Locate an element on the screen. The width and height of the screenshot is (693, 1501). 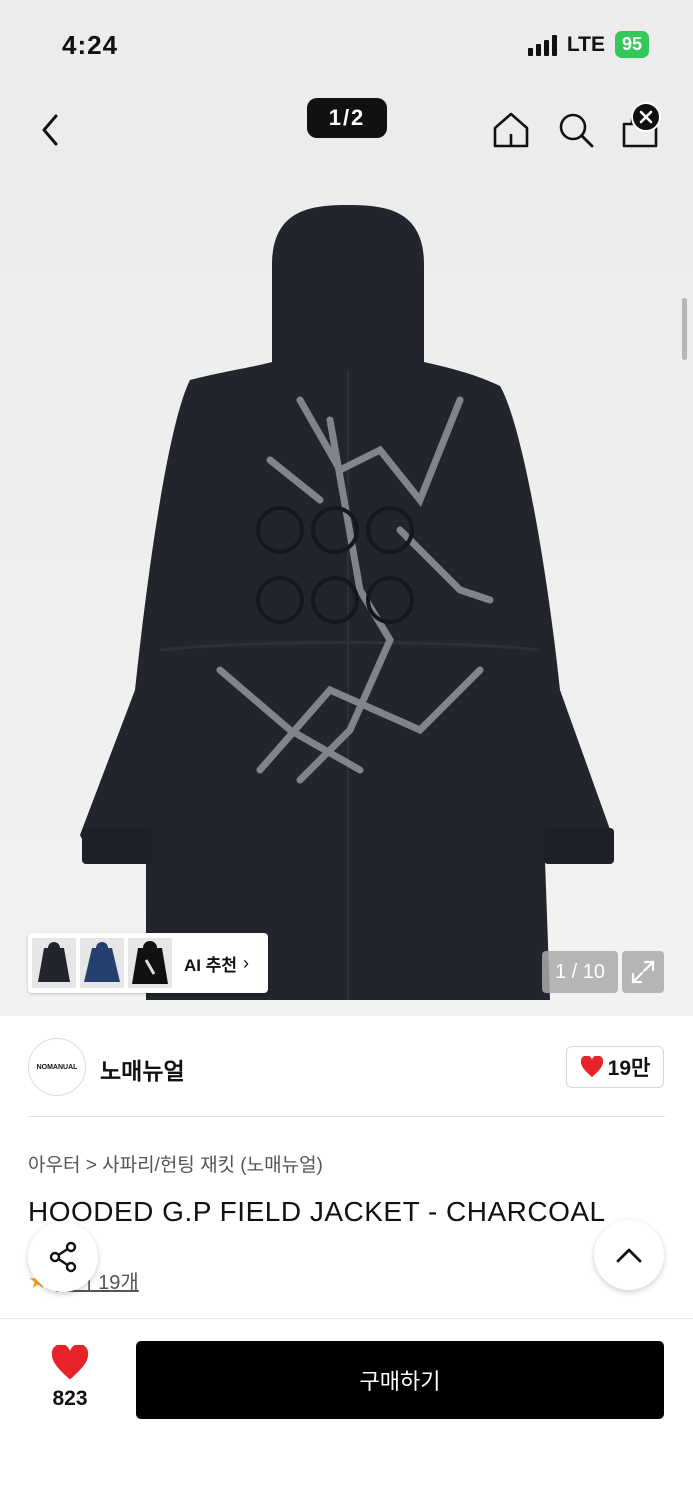
home-button is located at coordinates (511, 130).